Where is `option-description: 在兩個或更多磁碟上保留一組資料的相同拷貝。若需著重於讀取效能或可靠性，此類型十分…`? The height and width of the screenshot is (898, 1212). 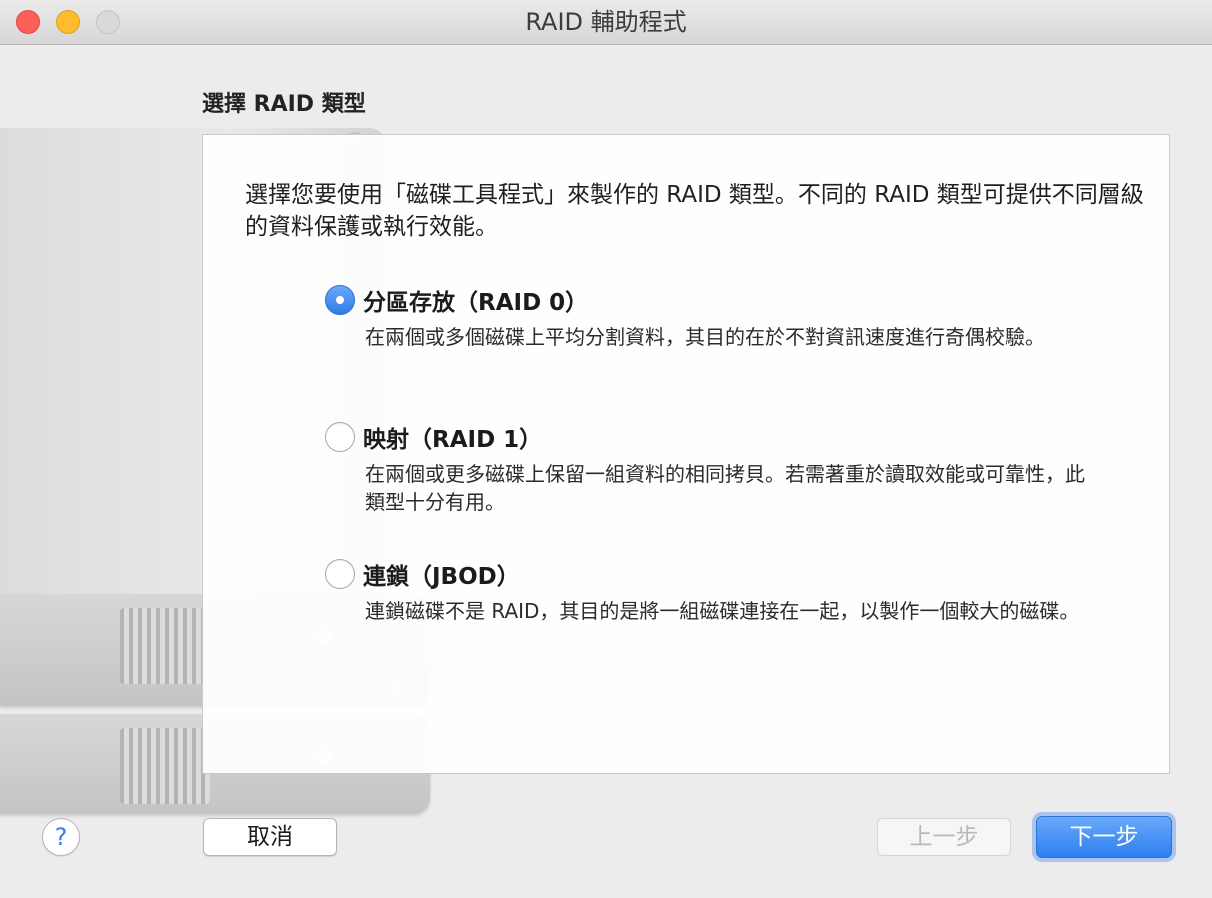
option-description: 在兩個或更多磁碟上保留一組資料的相同拷貝。若需著重於讀取效能或可靠性，此類型十分… is located at coordinates (725, 488).